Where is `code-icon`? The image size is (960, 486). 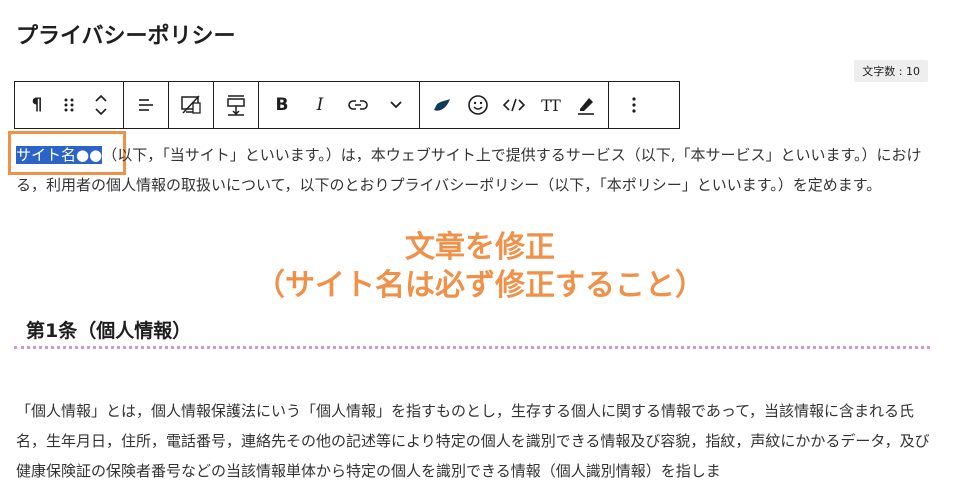
code-icon is located at coordinates (514, 105).